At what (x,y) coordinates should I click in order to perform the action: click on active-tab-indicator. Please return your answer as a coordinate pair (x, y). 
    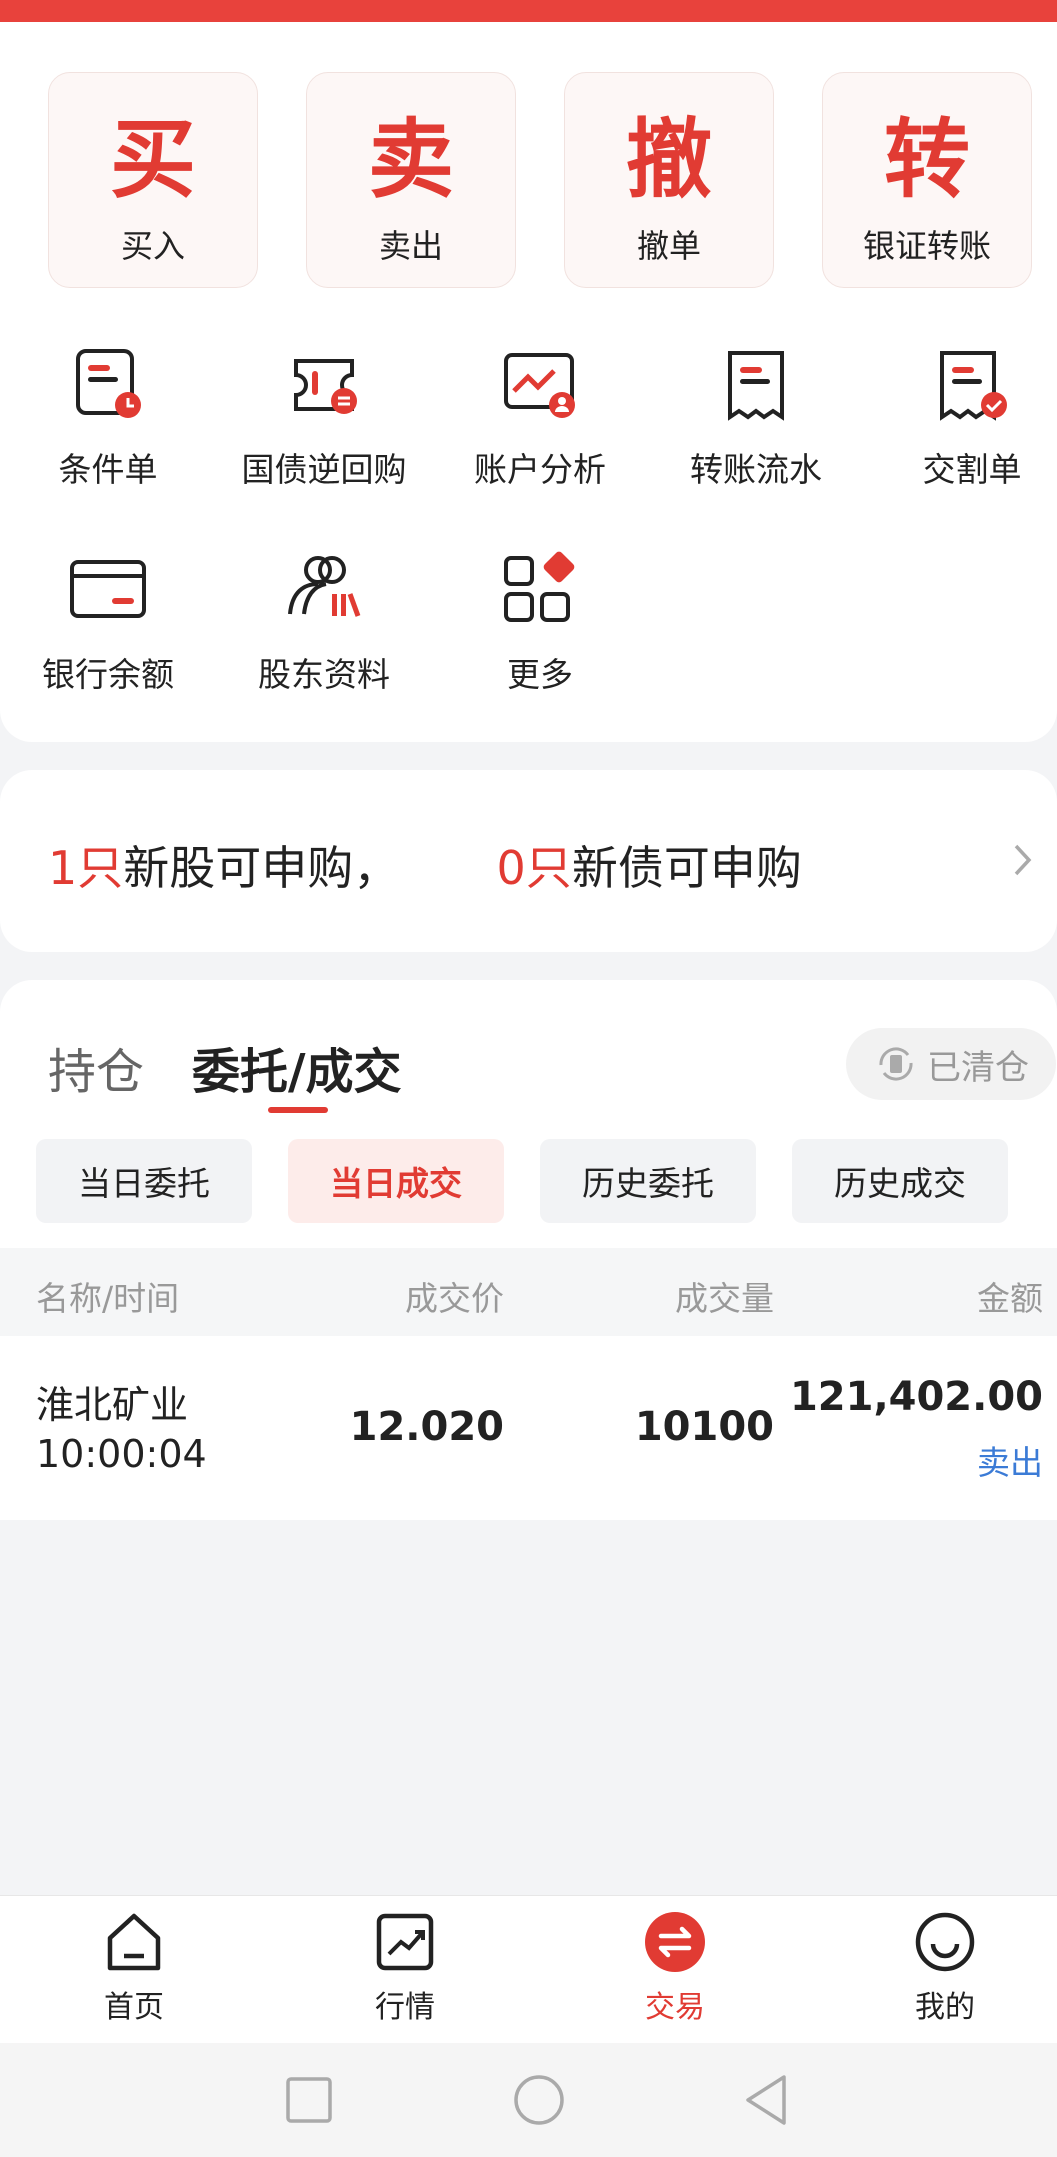
    Looking at the image, I should click on (298, 1110).